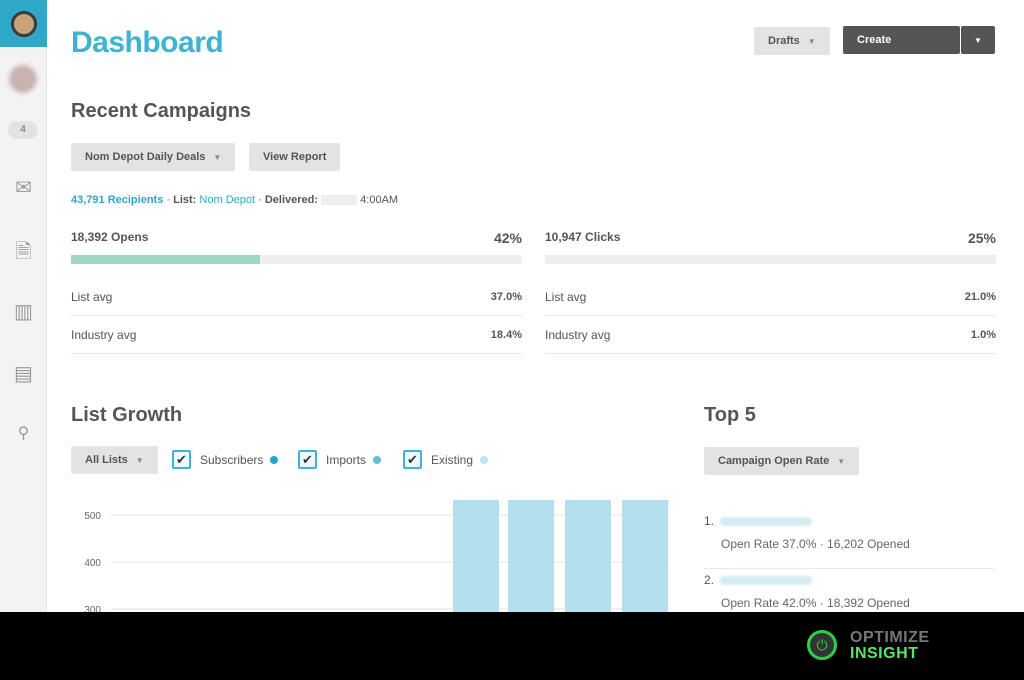  I want to click on view-report-button: View Report, so click(295, 157).